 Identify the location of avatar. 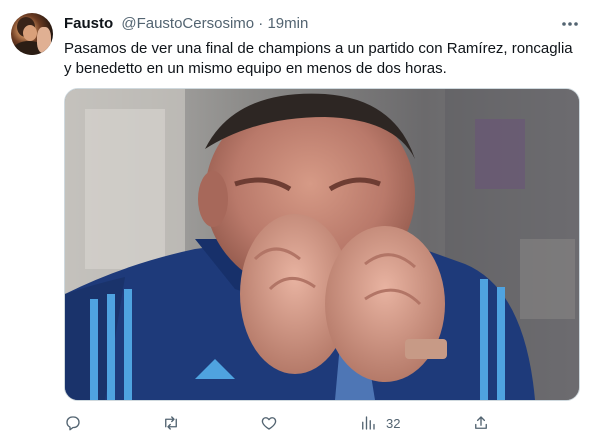
(32, 34).